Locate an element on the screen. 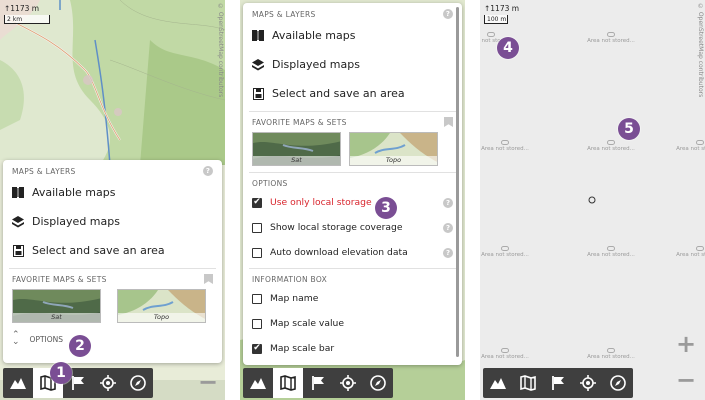 This screenshot has height=400, width=705. option-label: Map name is located at coordinates (294, 298).